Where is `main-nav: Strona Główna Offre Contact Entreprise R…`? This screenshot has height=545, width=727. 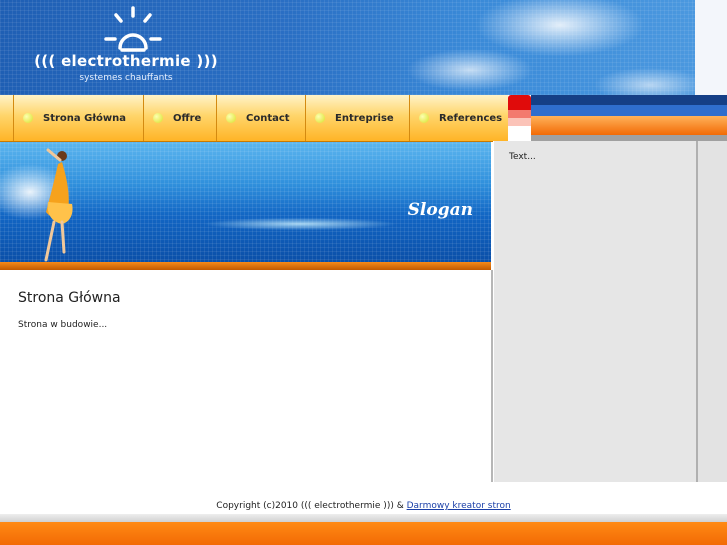 main-nav: Strona Główna Offre Contact Entreprise R… is located at coordinates (254, 118).